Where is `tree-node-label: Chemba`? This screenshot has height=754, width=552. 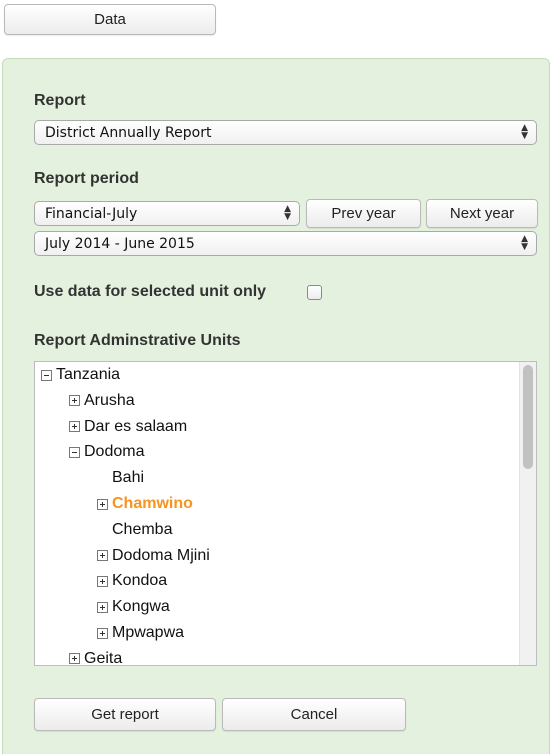 tree-node-label: Chemba is located at coordinates (142, 529).